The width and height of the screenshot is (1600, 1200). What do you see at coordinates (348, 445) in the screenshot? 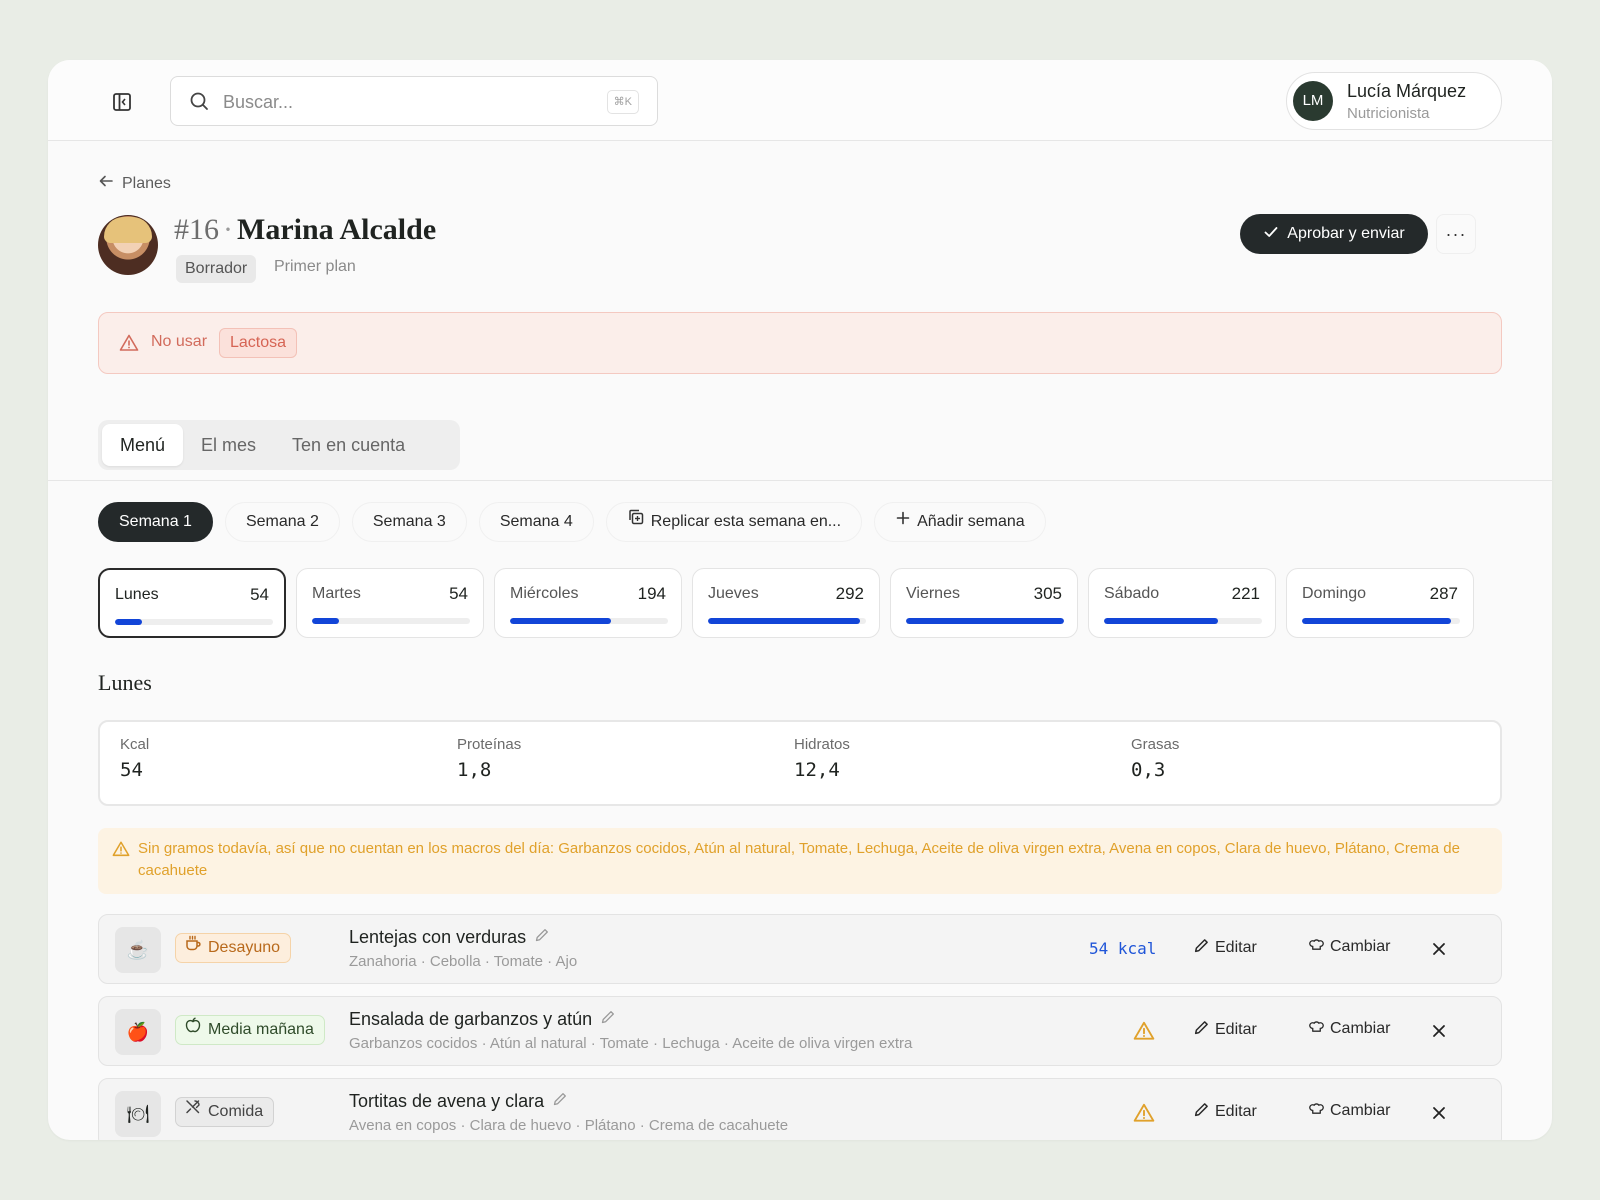
I see `tab-notes: Ten en cuenta` at bounding box center [348, 445].